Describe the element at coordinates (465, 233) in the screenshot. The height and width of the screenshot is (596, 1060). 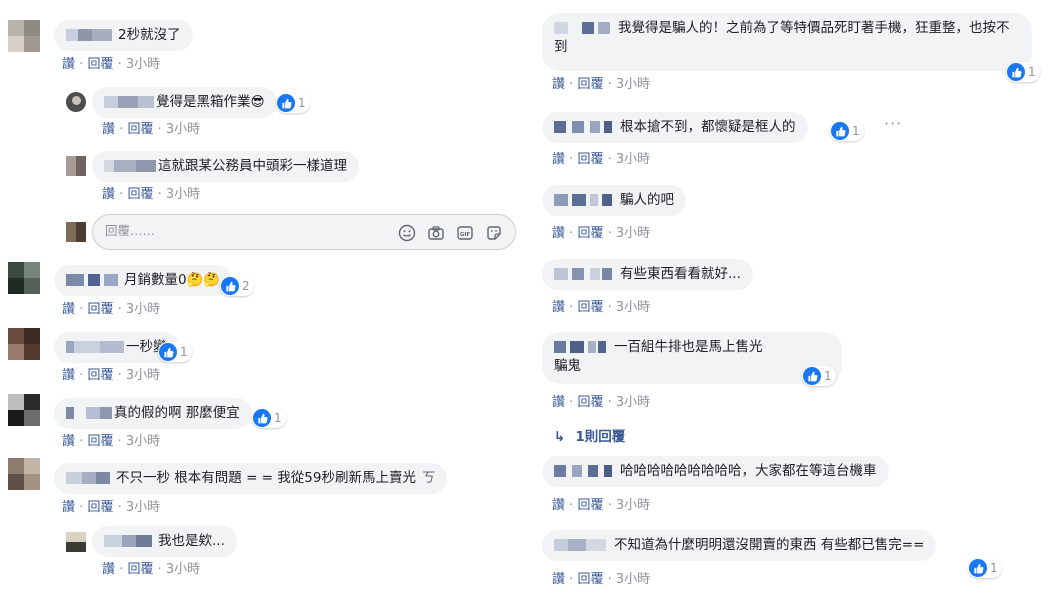
I see `gif-icon: GIF` at that location.